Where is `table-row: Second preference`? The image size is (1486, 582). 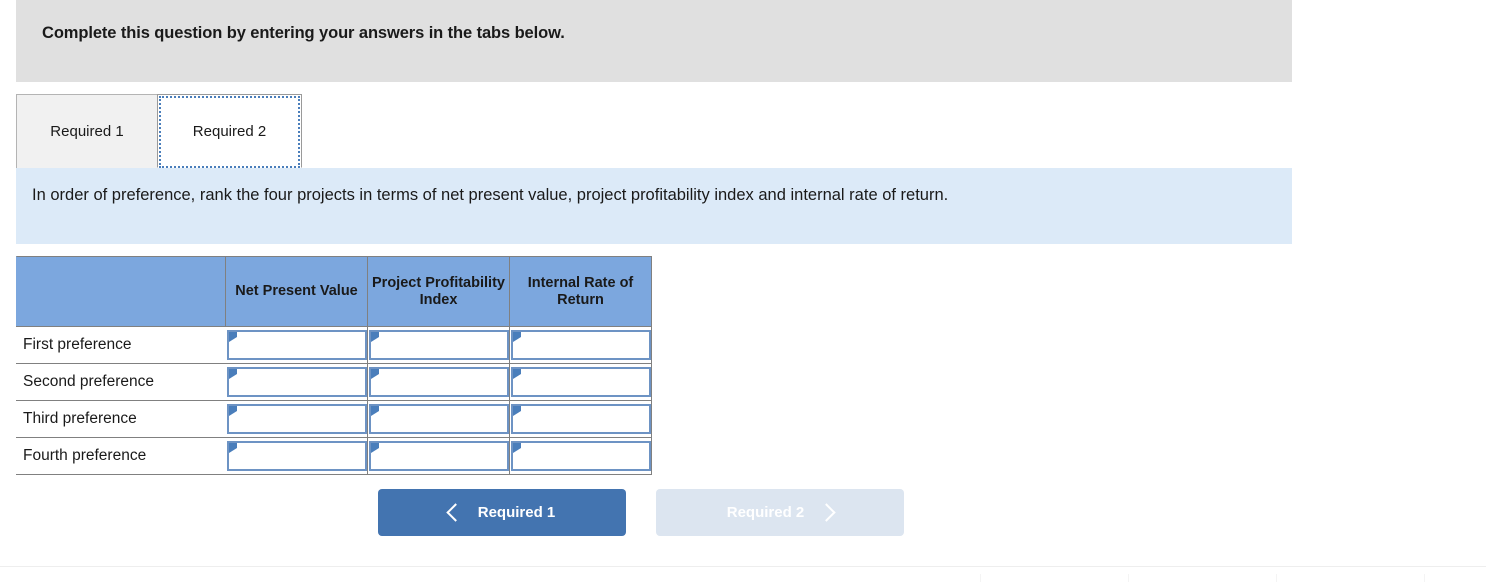 table-row: Second preference is located at coordinates (334, 382).